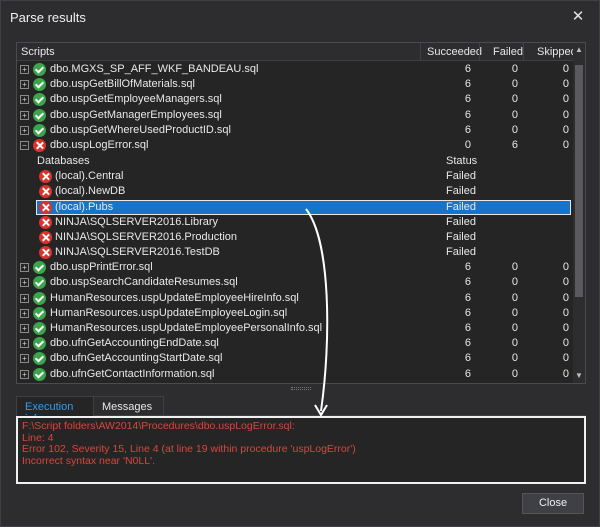 The image size is (600, 527). What do you see at coordinates (136, 114) in the screenshot?
I see `script-name: dbo.uspGetManagerEmployees.sql` at bounding box center [136, 114].